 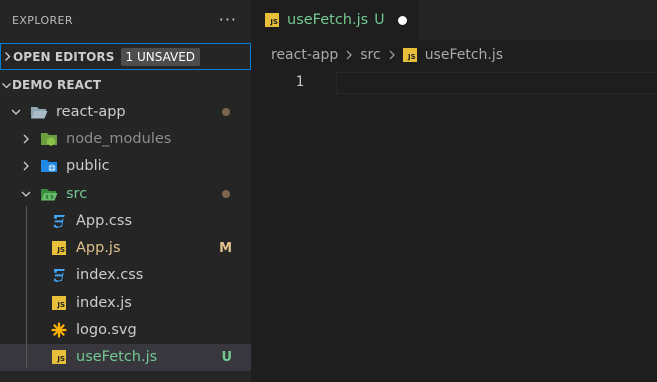 What do you see at coordinates (88, 166) in the screenshot?
I see `tree-item-label: public` at bounding box center [88, 166].